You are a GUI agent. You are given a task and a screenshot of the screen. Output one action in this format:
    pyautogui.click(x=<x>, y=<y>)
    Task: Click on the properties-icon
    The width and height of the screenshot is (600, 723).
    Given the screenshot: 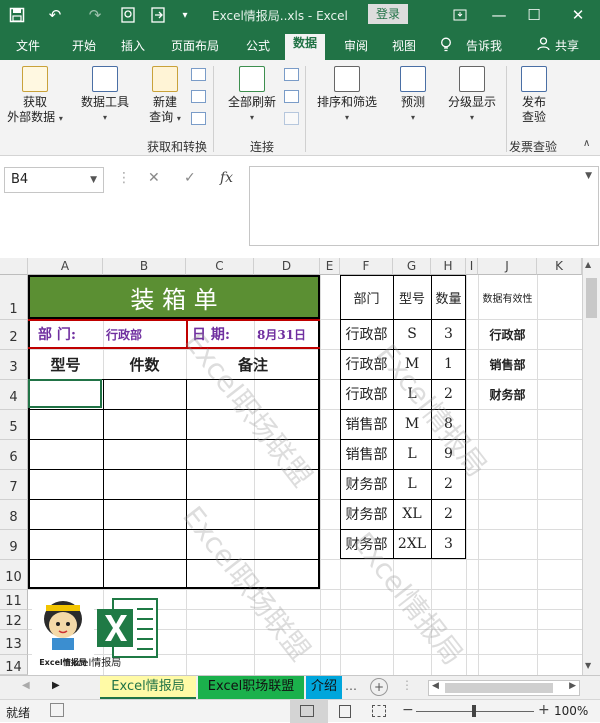 What is the action you would take?
    pyautogui.click(x=291, y=96)
    